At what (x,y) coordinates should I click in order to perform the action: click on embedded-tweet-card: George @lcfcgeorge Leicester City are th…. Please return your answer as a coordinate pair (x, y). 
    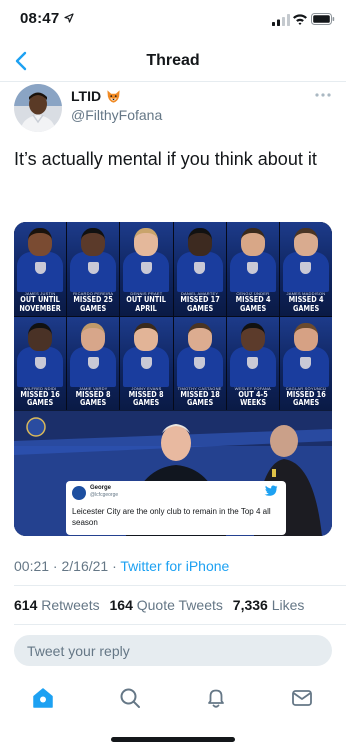
    Looking at the image, I should click on (176, 508).